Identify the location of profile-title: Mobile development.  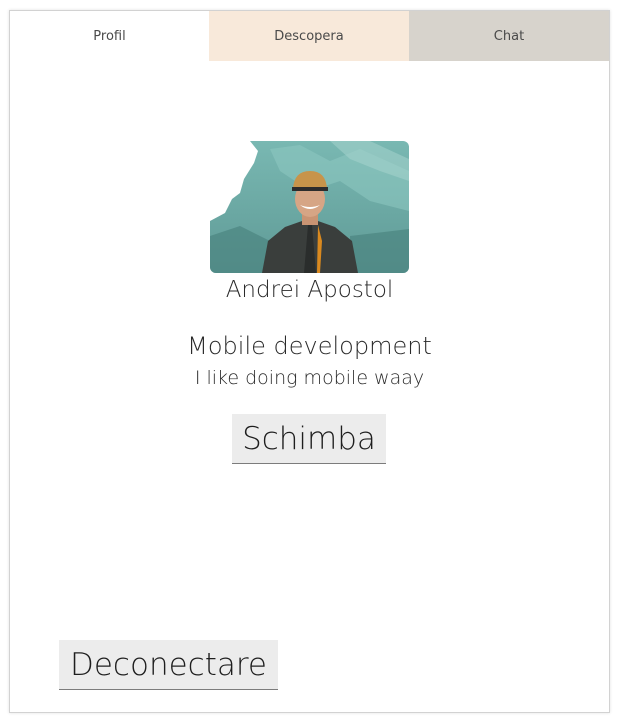
(309, 346).